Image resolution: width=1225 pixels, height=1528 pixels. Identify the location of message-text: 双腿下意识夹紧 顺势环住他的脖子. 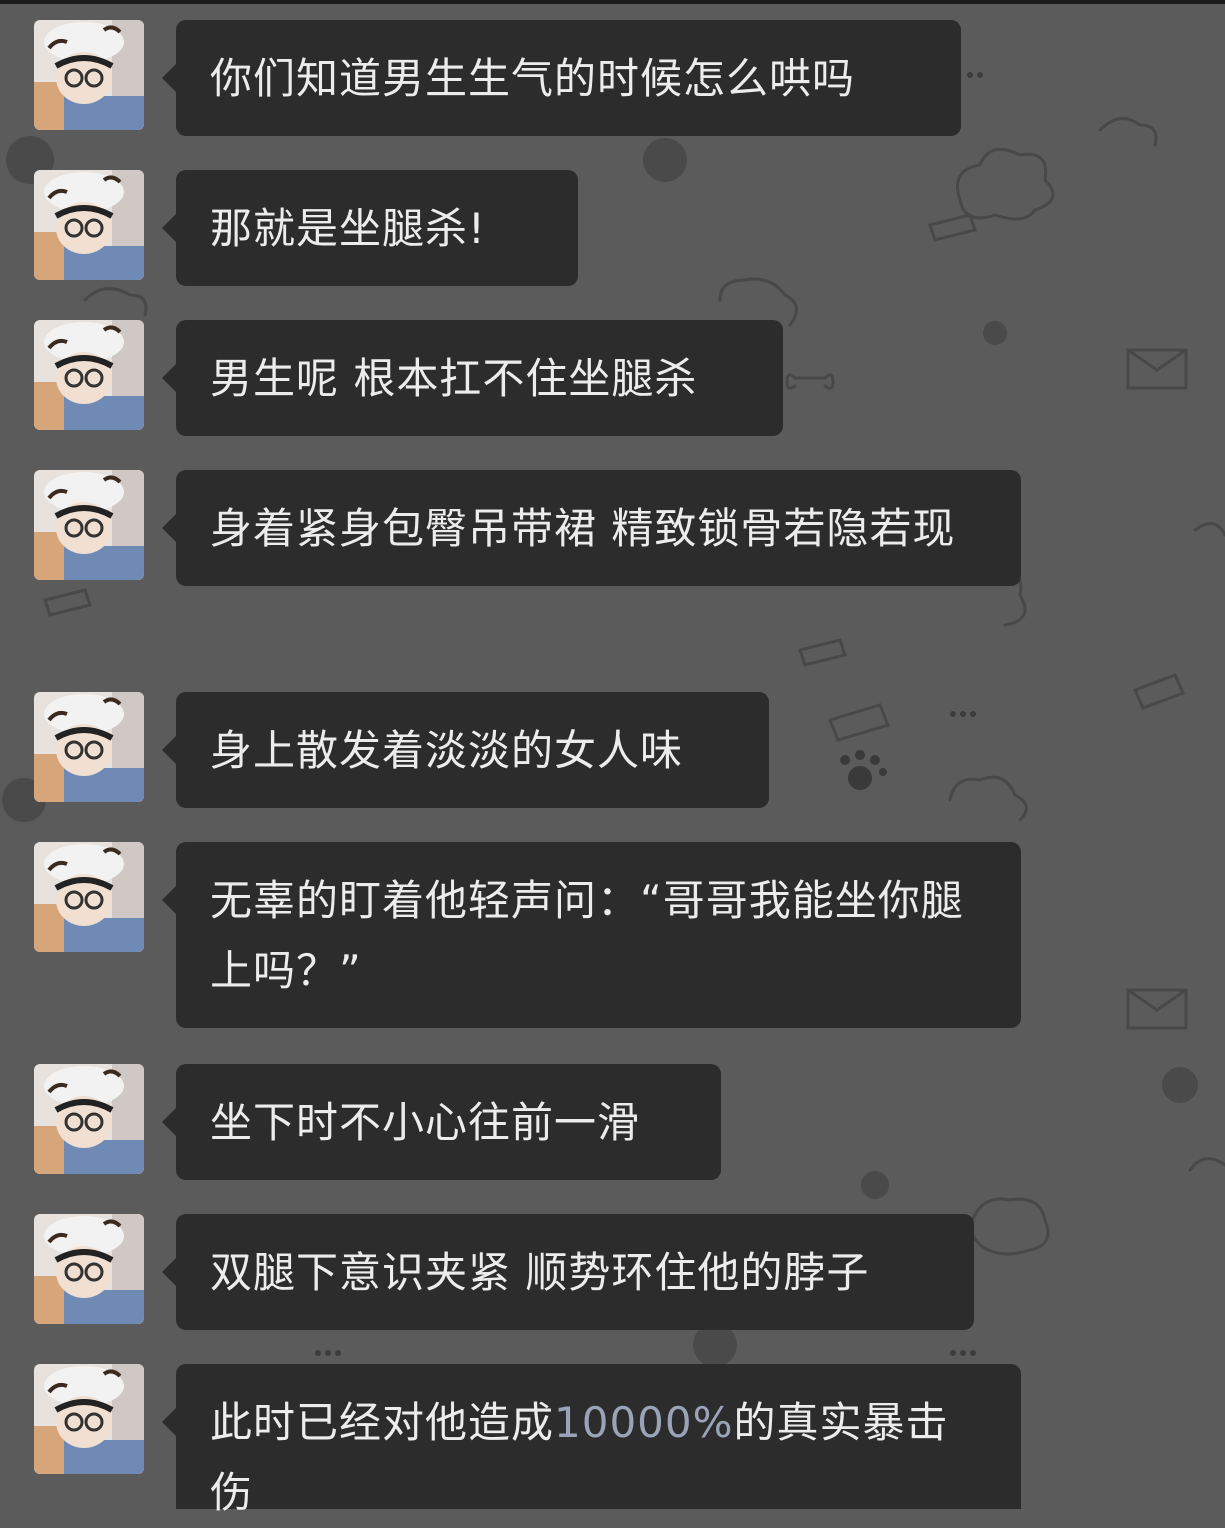
(540, 1272).